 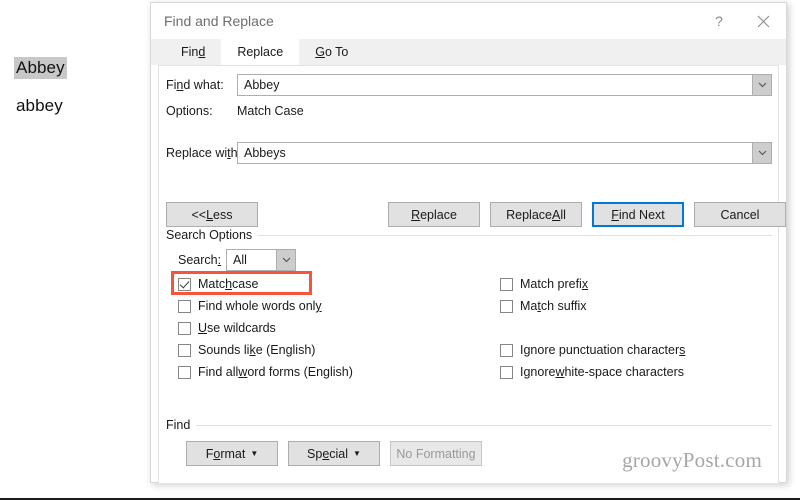 I want to click on tab-find: Fin d, so click(x=193, y=52).